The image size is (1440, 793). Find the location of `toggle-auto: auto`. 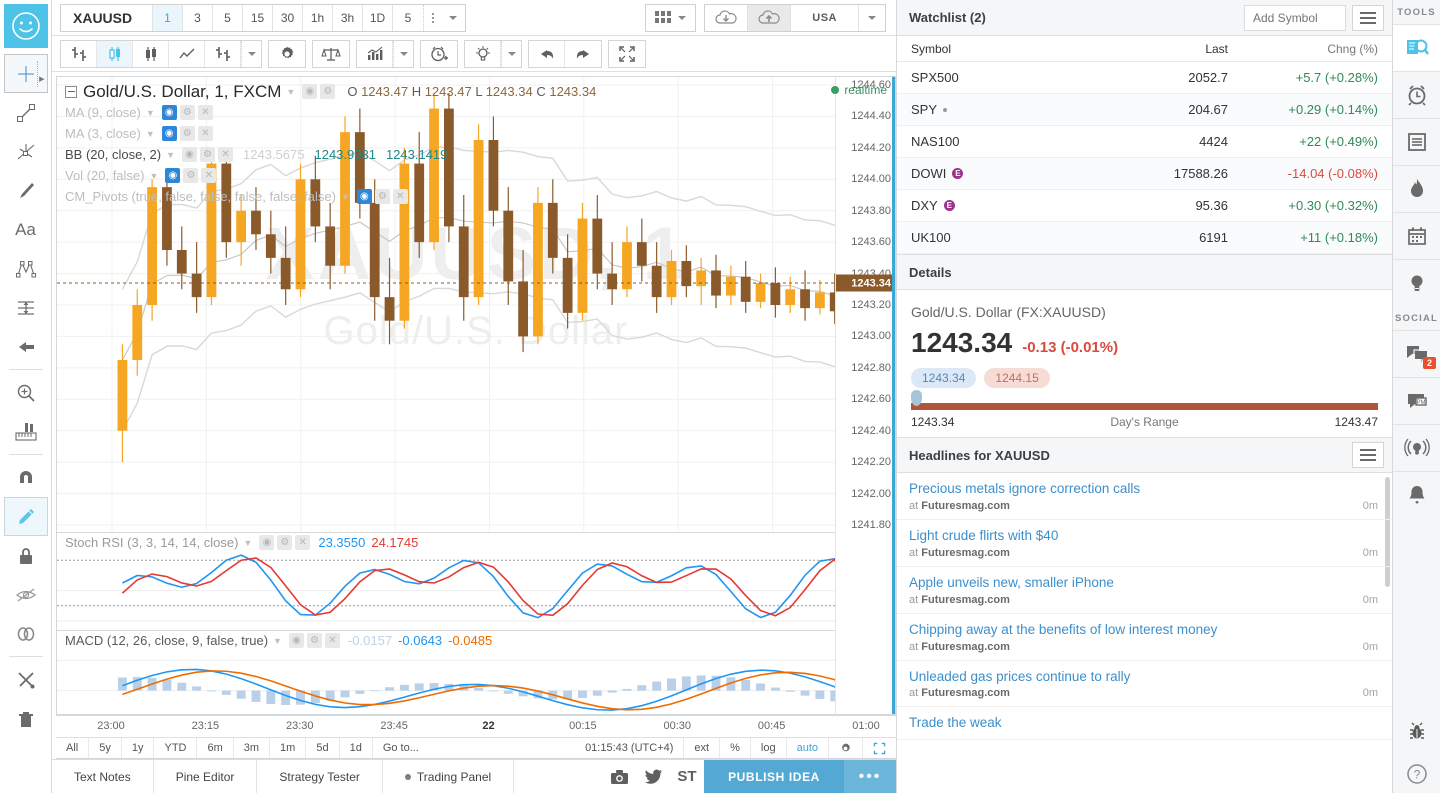

toggle-auto: auto is located at coordinates (808, 748).